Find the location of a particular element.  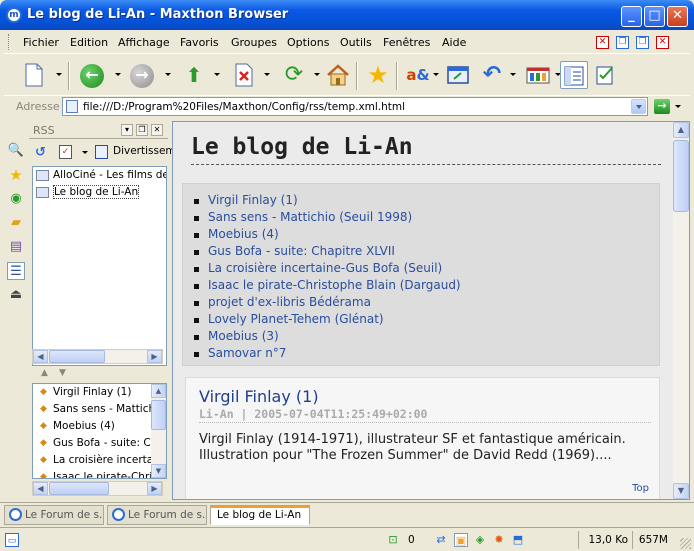

up-dropdown-icon is located at coordinates (217, 74).